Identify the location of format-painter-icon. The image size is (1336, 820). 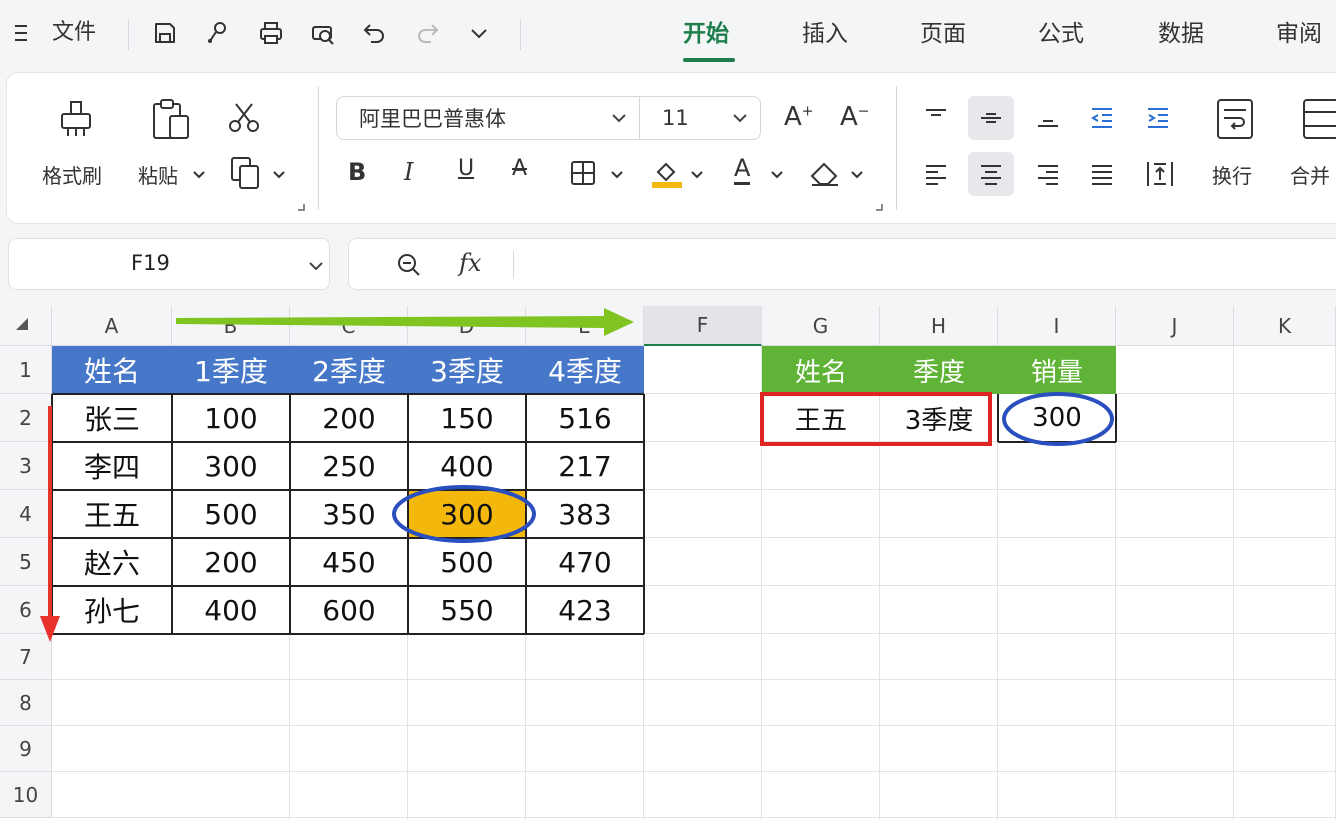
(76, 118).